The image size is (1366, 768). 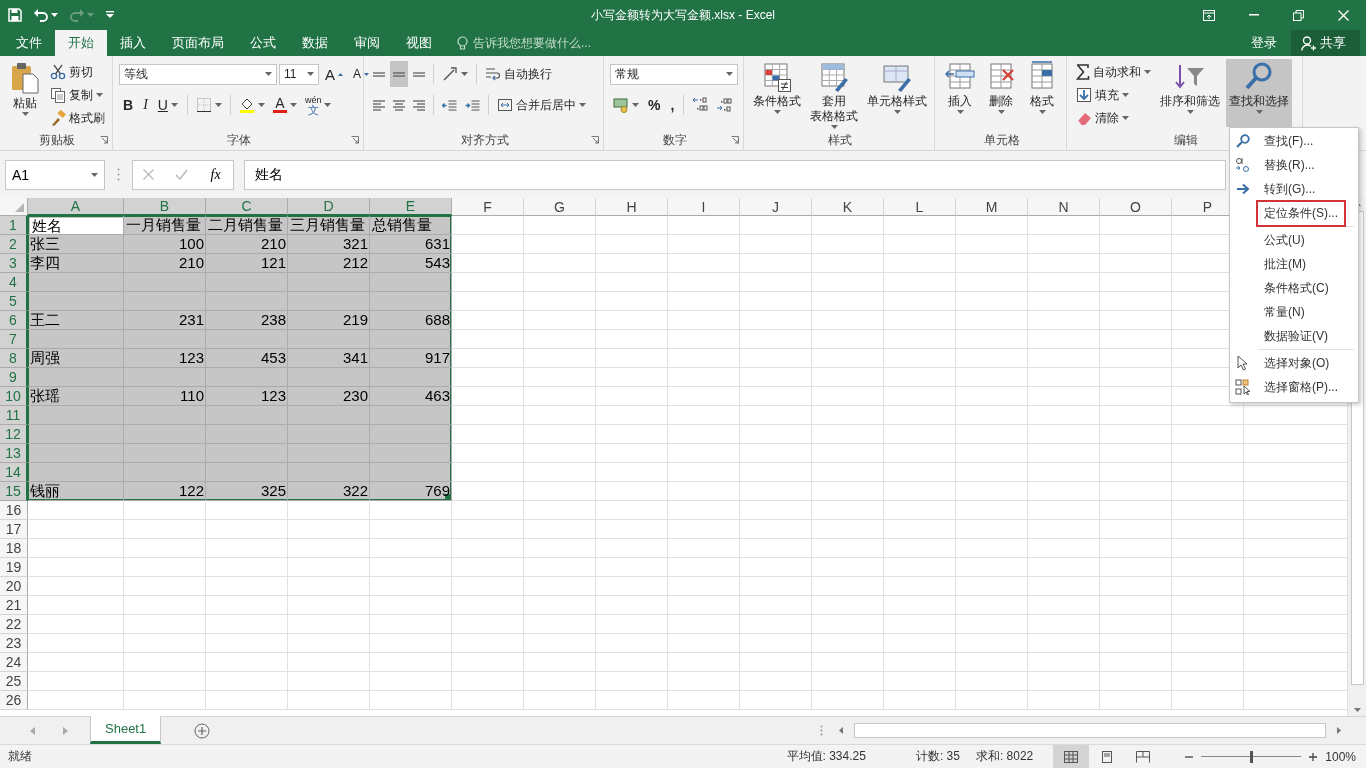 I want to click on styles-button: 条件格式, so click(x=777, y=93).